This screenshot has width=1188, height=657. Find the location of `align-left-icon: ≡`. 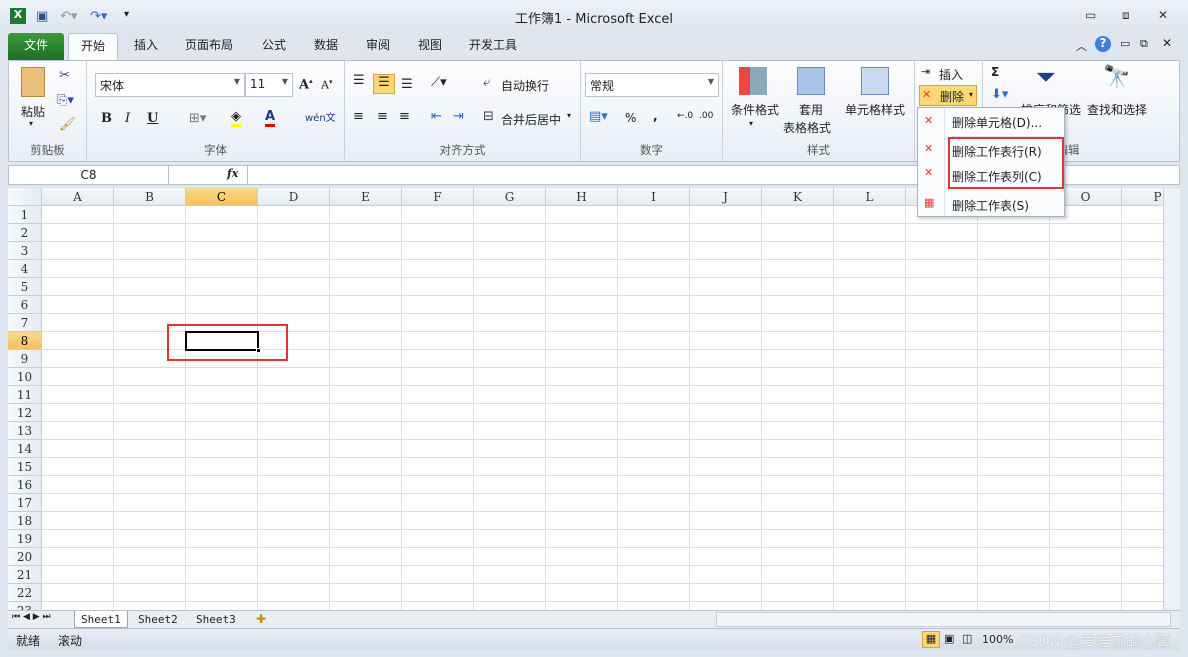

align-left-icon: ≡ is located at coordinates (358, 116).